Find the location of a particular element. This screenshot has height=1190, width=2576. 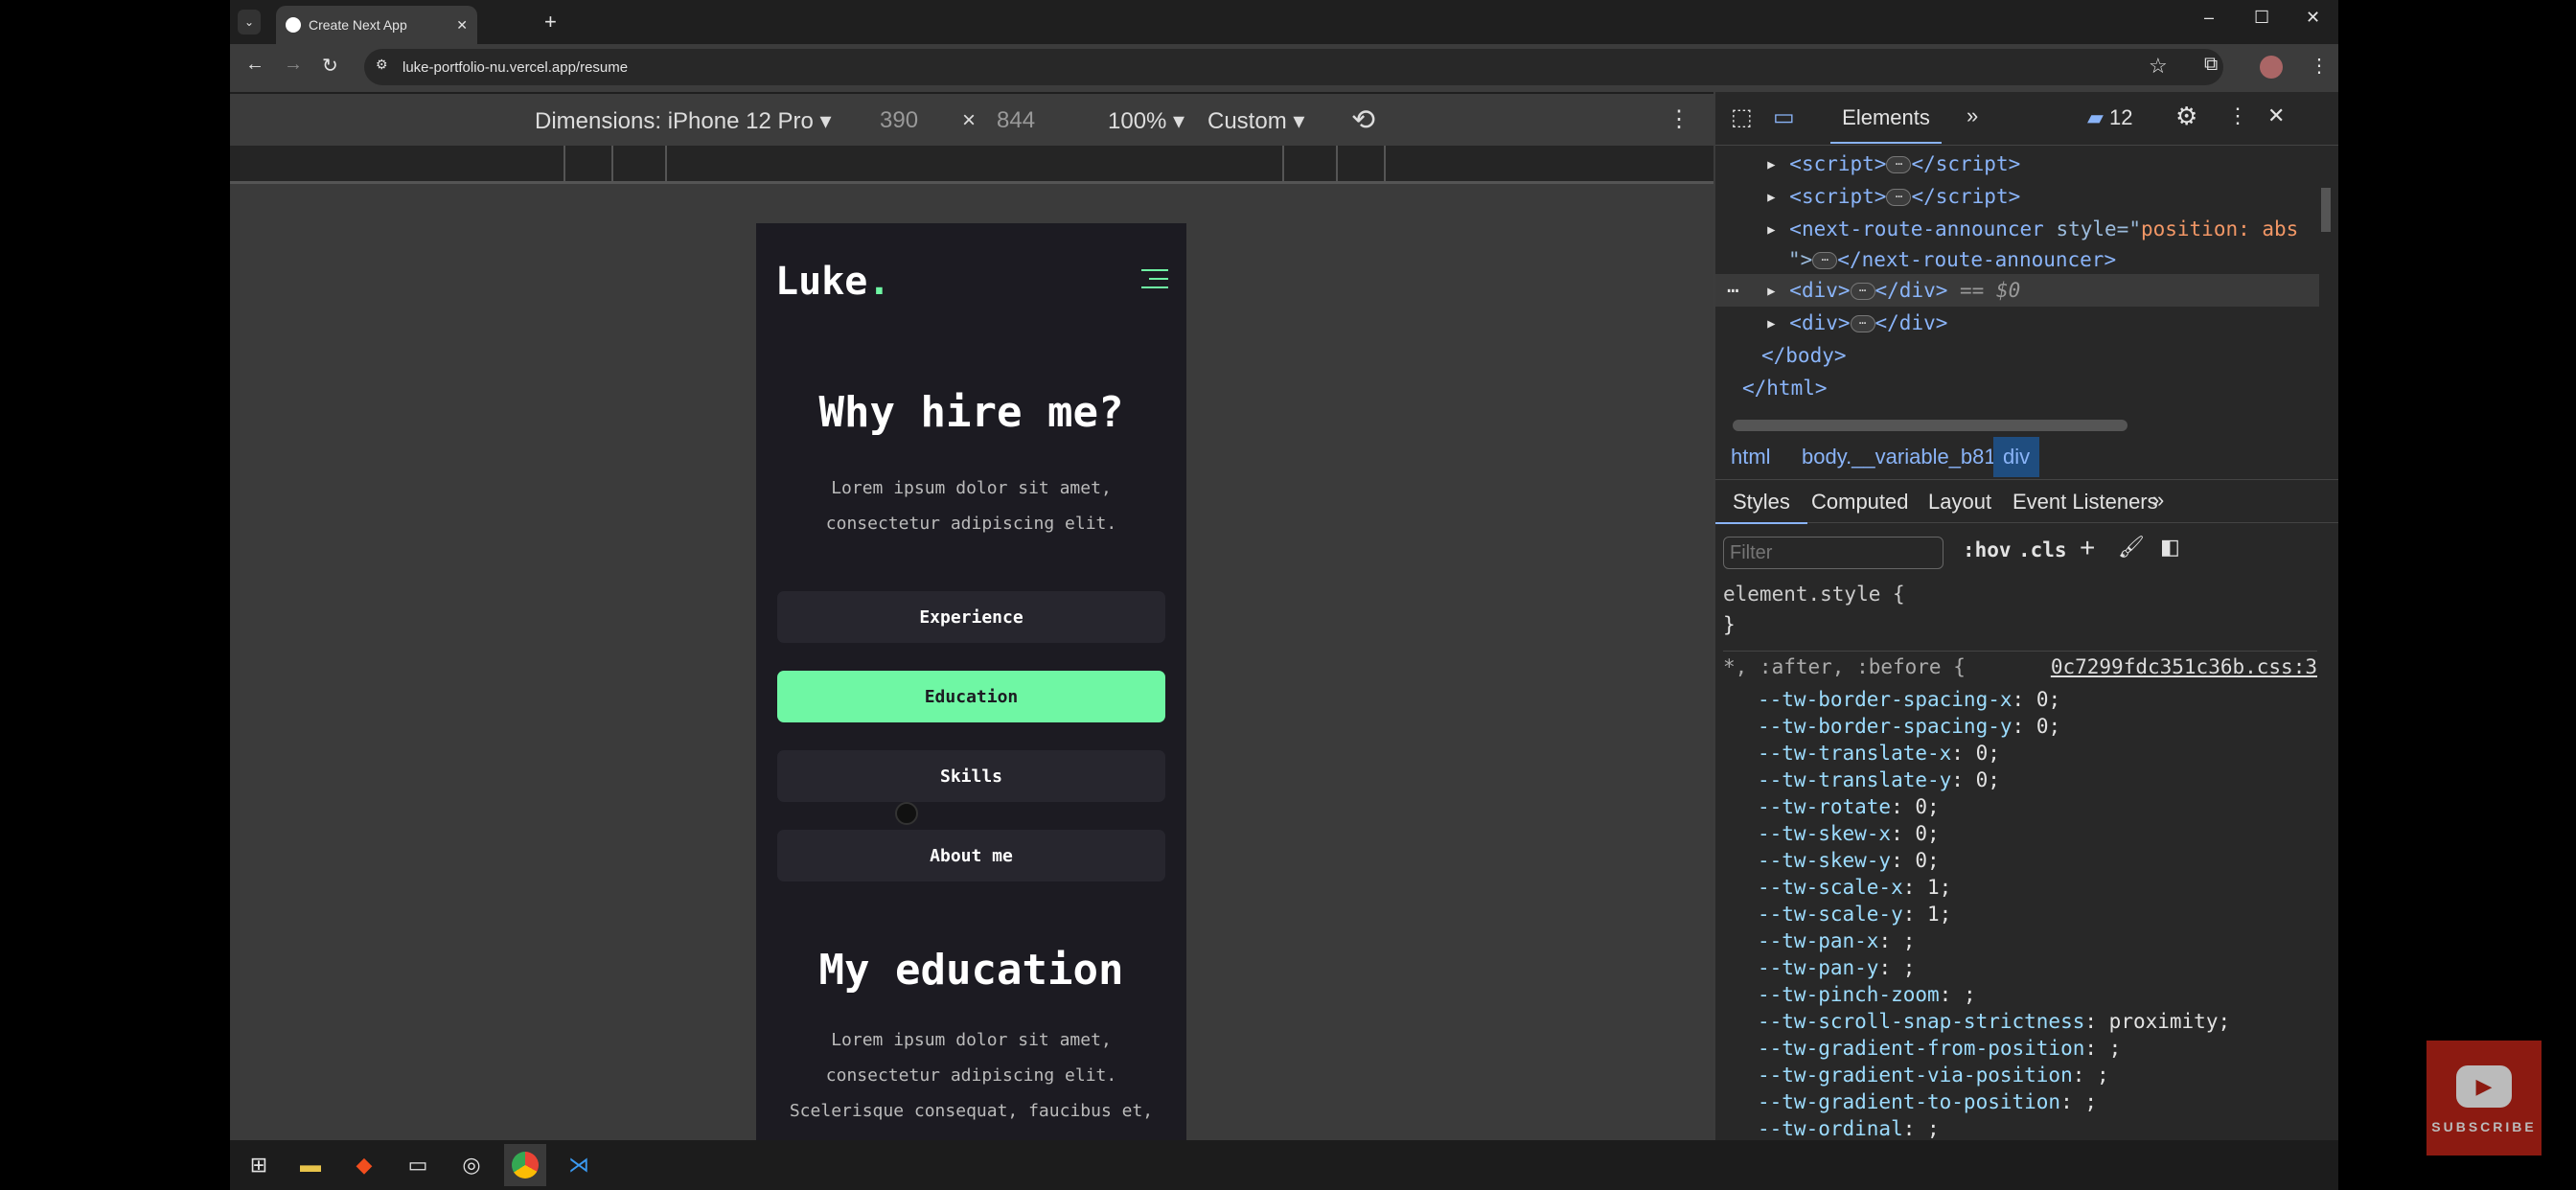

row-menu-icon: ⋯ is located at coordinates (1733, 290).